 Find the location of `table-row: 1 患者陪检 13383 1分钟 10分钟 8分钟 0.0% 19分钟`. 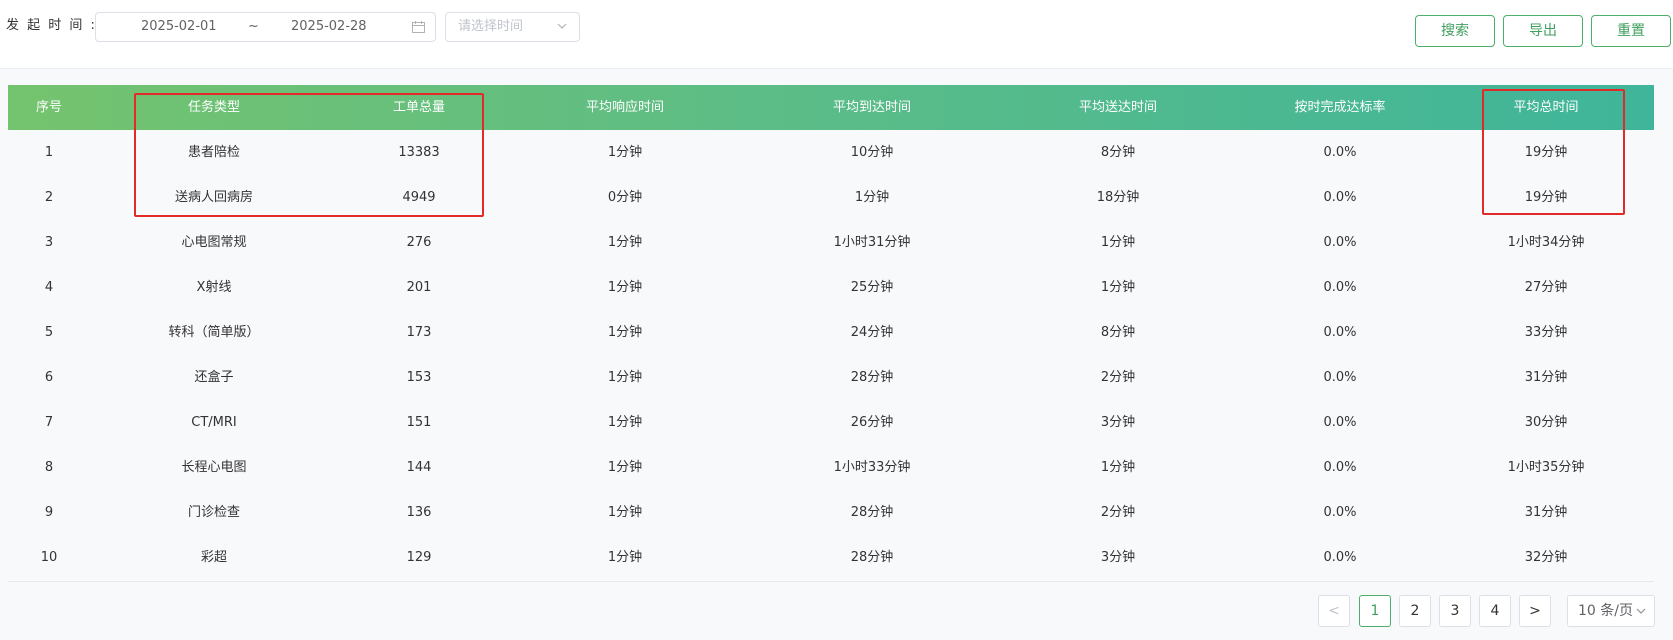

table-row: 1 患者陪检 13383 1分钟 10分钟 8分钟 0.0% 19分钟 is located at coordinates (831, 152).